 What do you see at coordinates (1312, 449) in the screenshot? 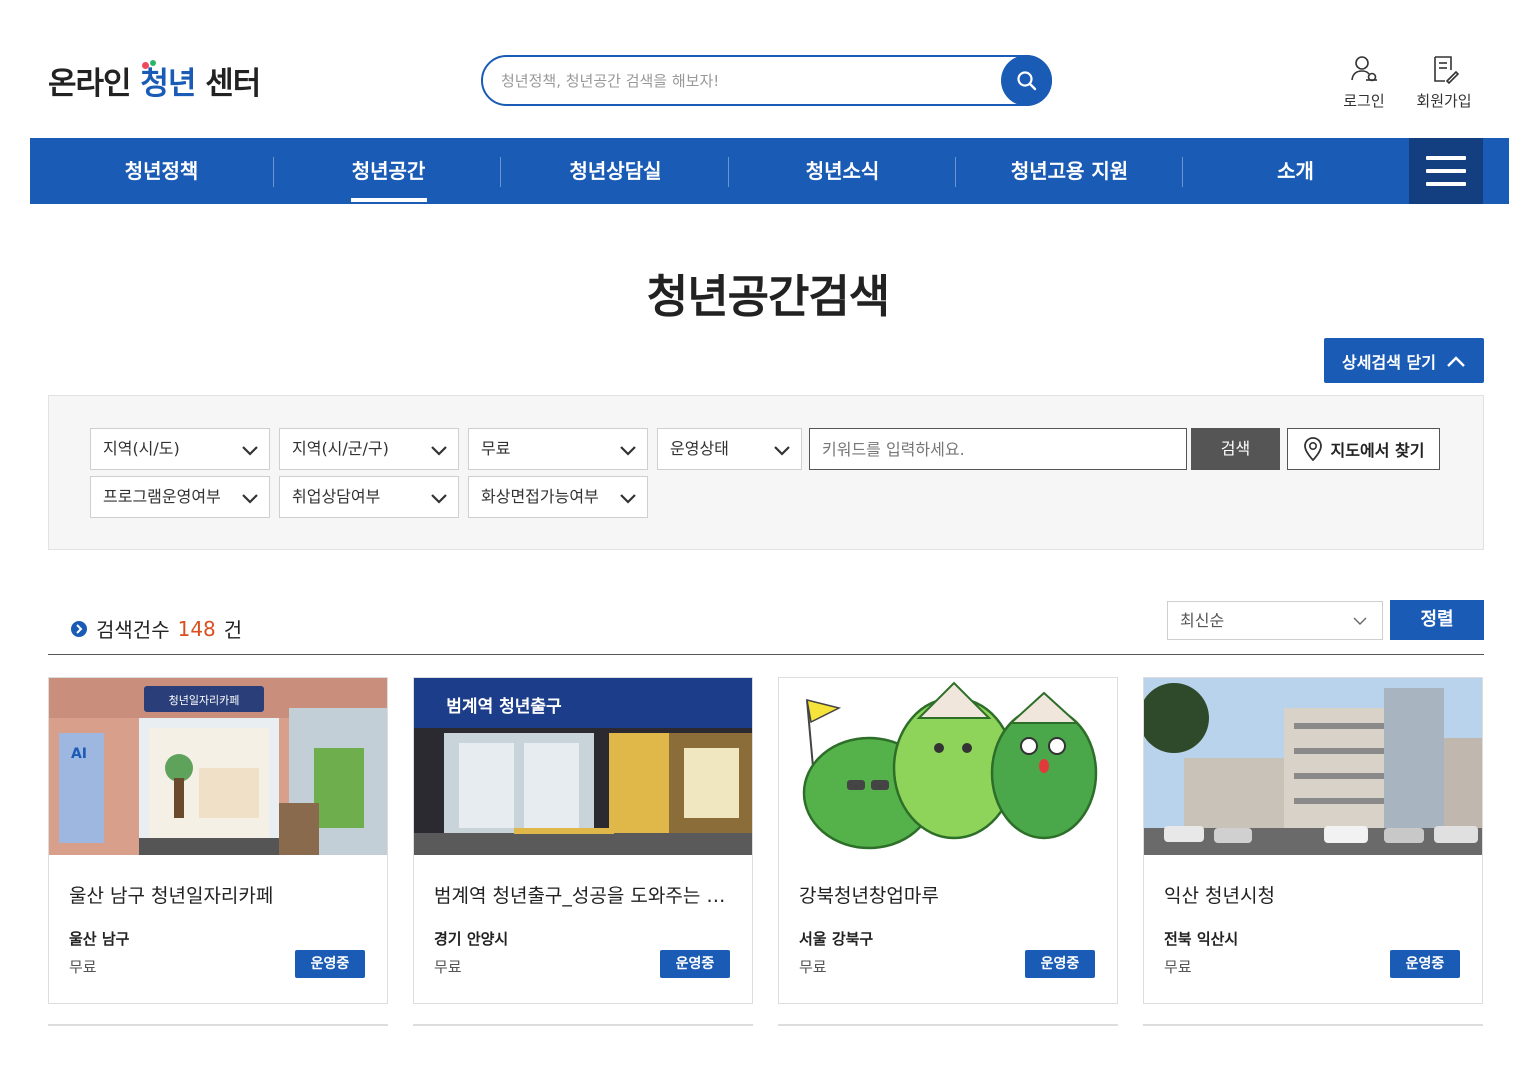
I see `map-pin-icon` at bounding box center [1312, 449].